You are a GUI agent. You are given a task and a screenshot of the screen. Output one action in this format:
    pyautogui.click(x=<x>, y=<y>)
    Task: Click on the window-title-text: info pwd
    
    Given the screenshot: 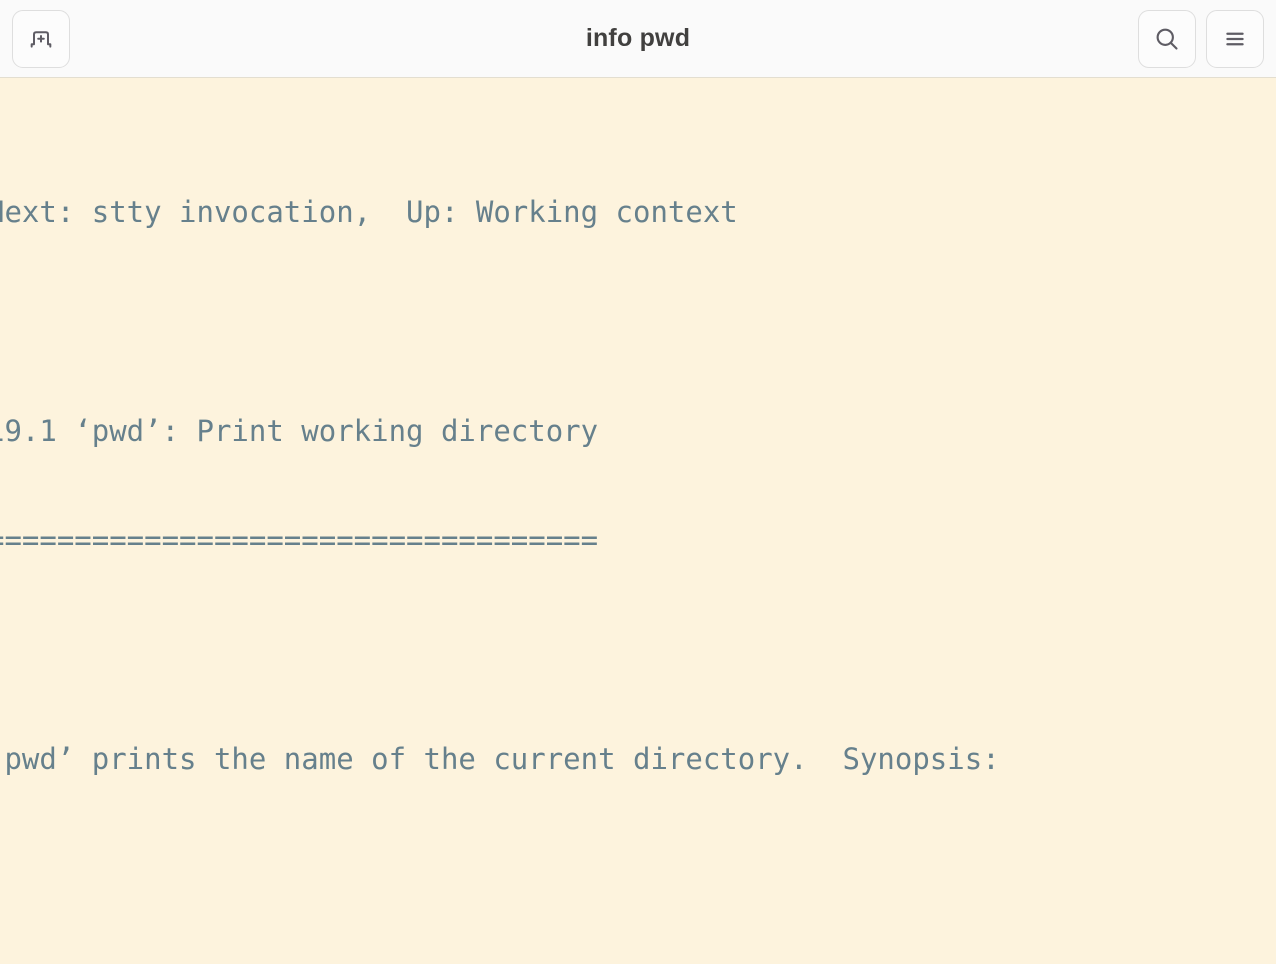 What is the action you would take?
    pyautogui.click(x=638, y=38)
    